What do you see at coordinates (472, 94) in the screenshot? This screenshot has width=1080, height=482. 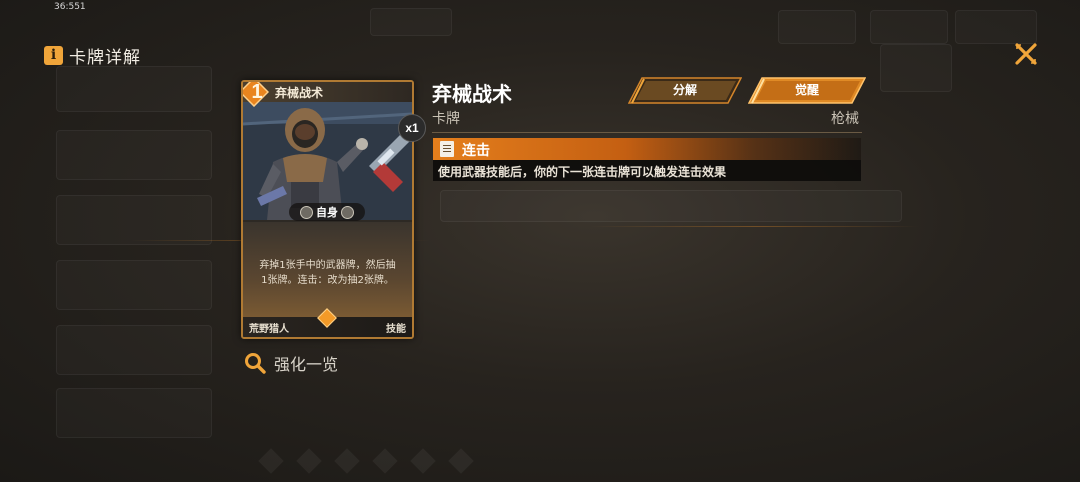 I see `detail-title: 弃械战术` at bounding box center [472, 94].